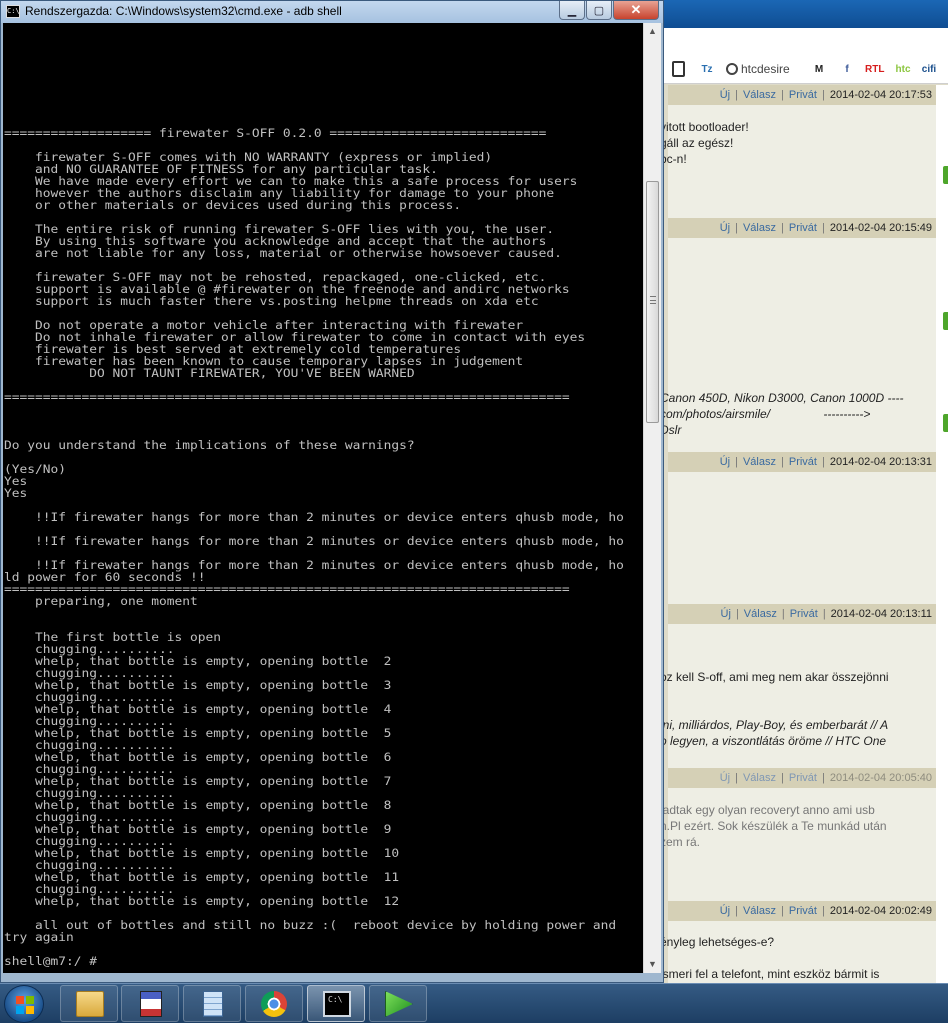 The width and height of the screenshot is (948, 1023). I want to click on toolbar-item-label: htcdesire, so click(765, 69).